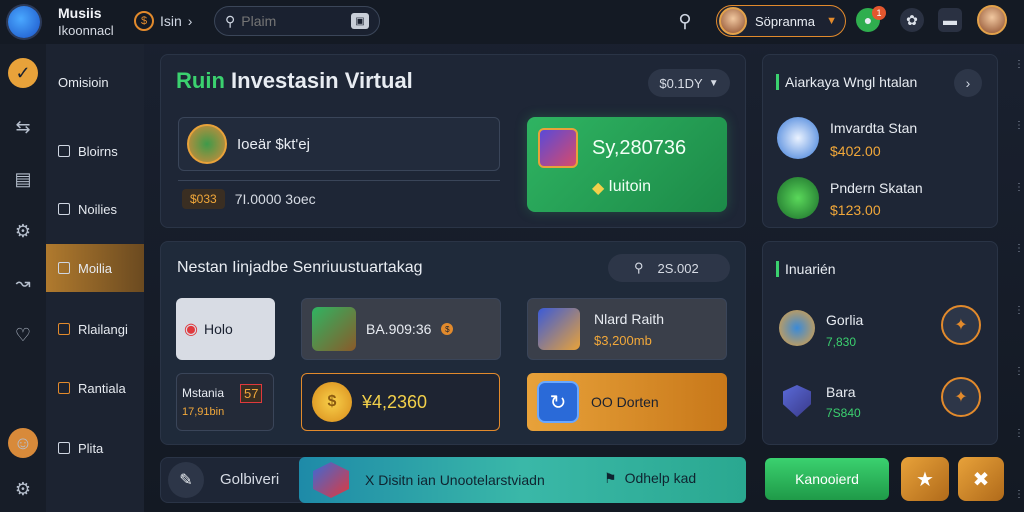  I want to click on bird-icon: ✦, so click(961, 397).